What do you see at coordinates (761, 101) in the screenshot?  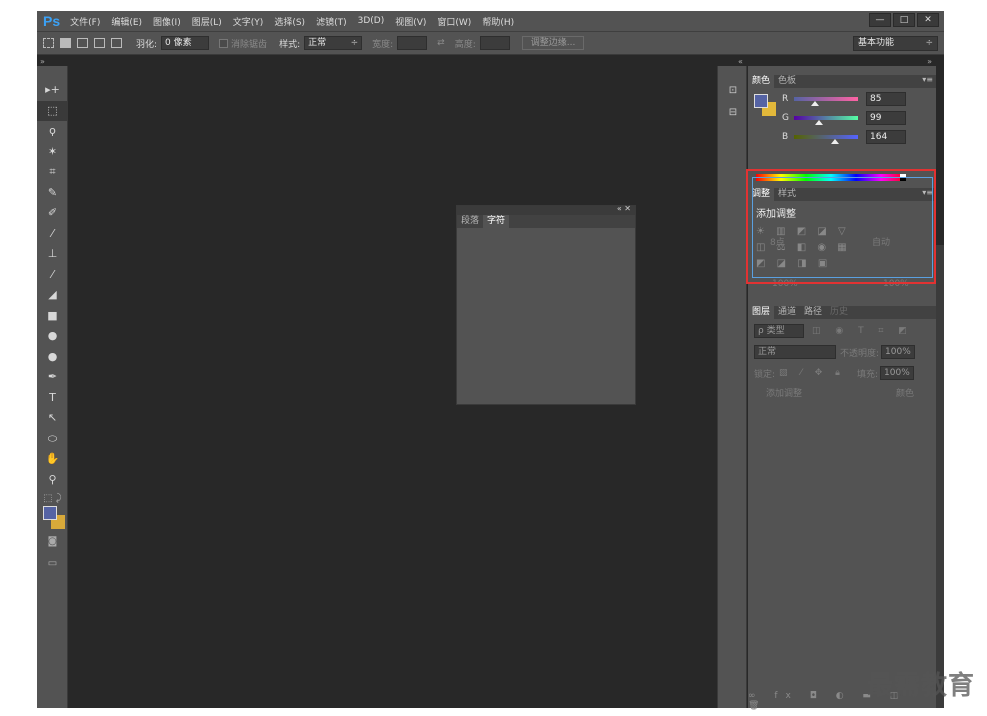 I see `color-foreground-swatch` at bounding box center [761, 101].